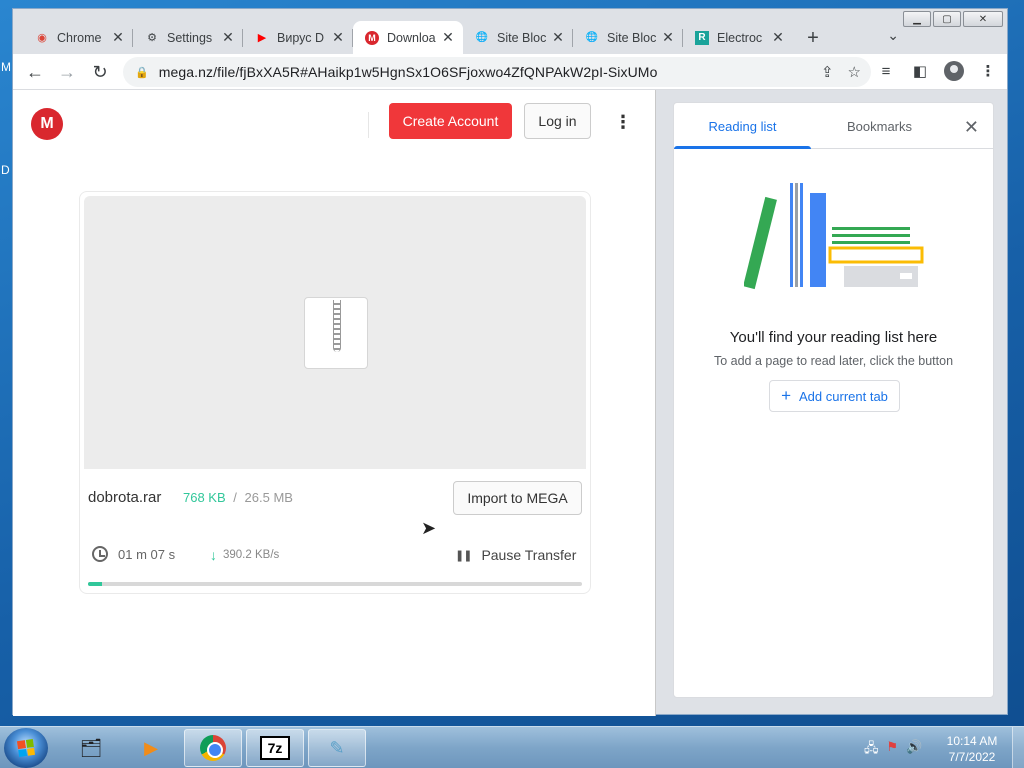 The height and width of the screenshot is (768, 1024). Describe the element at coordinates (947, 19) in the screenshot. I see `maximize-button: ▢` at that location.